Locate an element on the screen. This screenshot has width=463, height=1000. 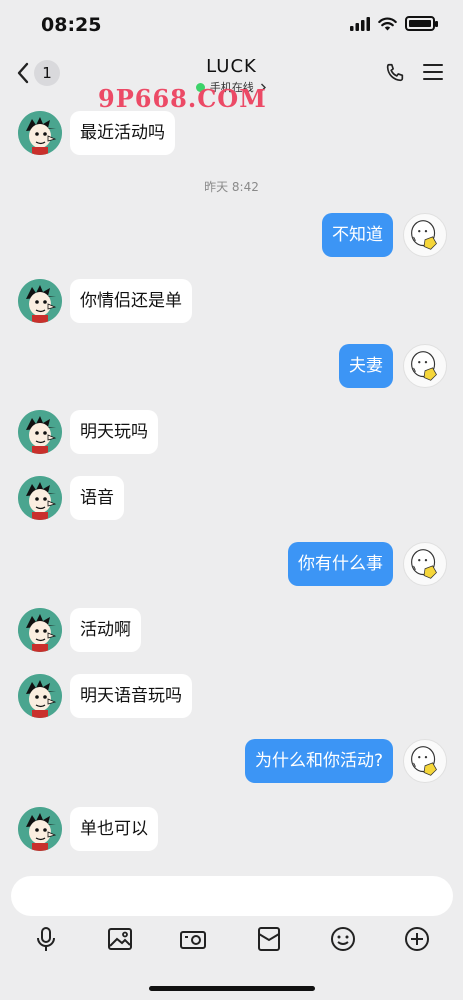
message-bubble: 单也可以 is located at coordinates (114, 829).